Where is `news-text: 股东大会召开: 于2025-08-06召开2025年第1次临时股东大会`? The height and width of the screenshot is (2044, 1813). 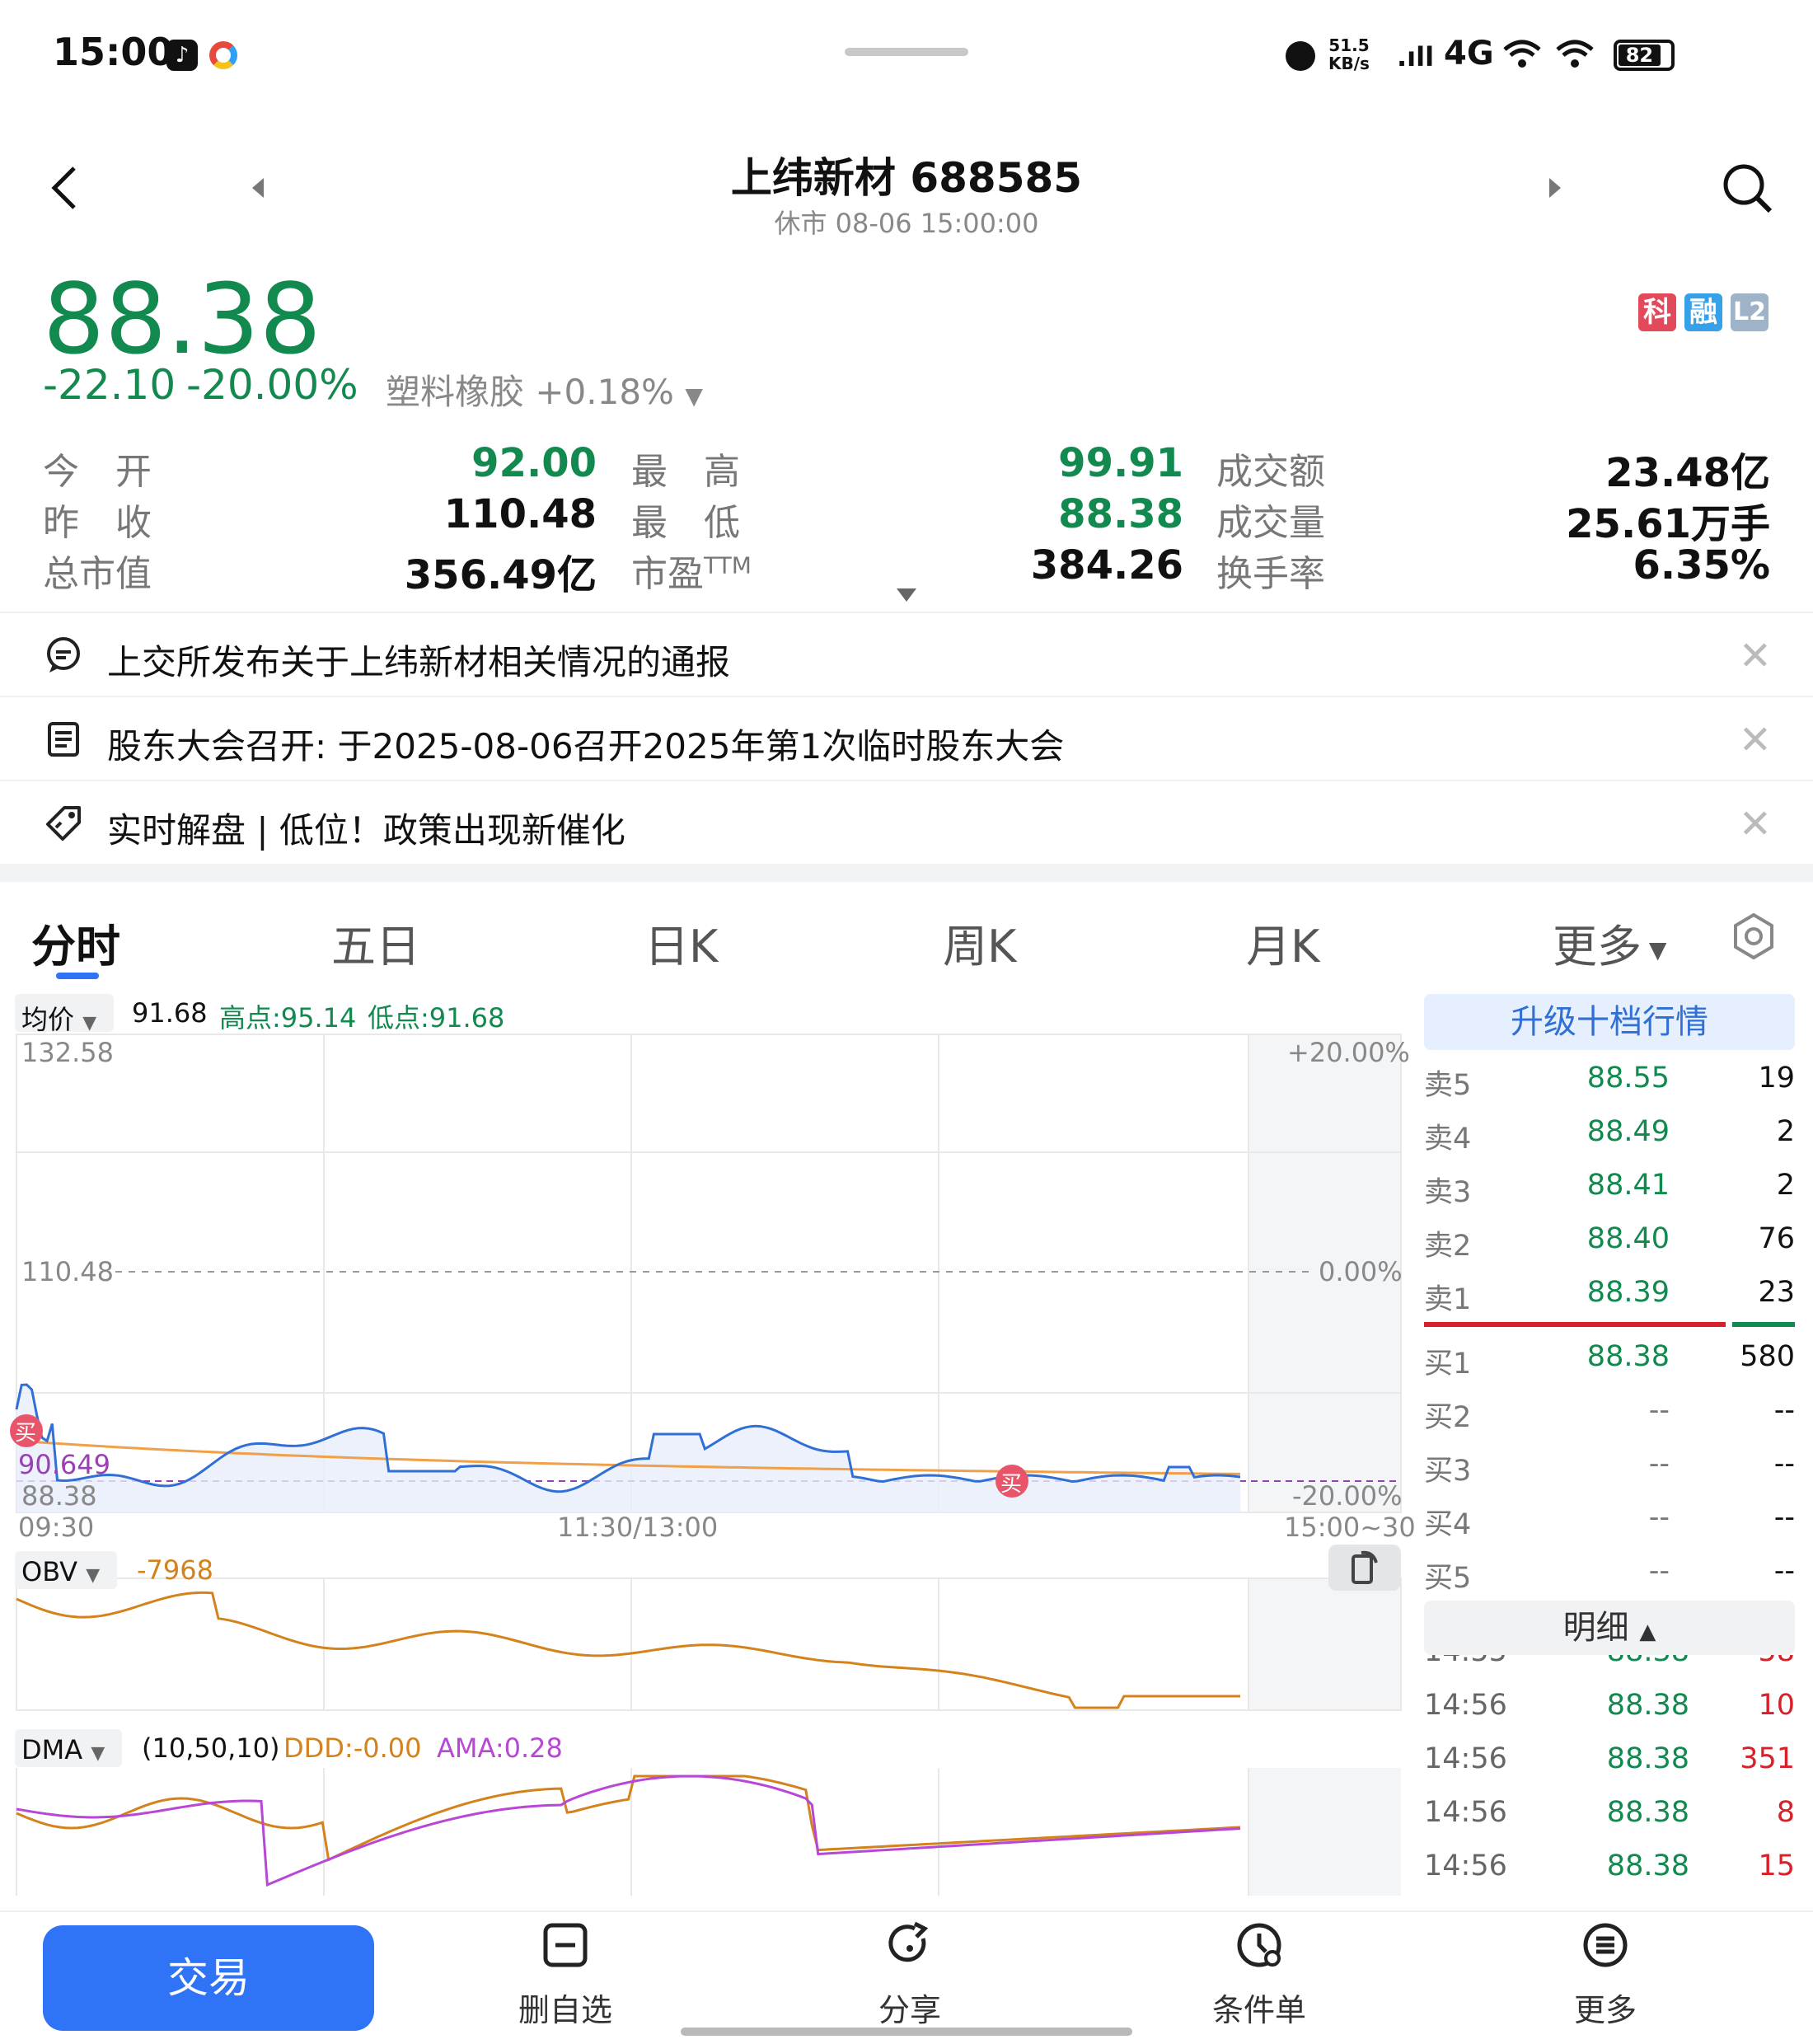 news-text: 股东大会召开: 于2025-08-06召开2025年第1次临时股东大会 is located at coordinates (586, 746).